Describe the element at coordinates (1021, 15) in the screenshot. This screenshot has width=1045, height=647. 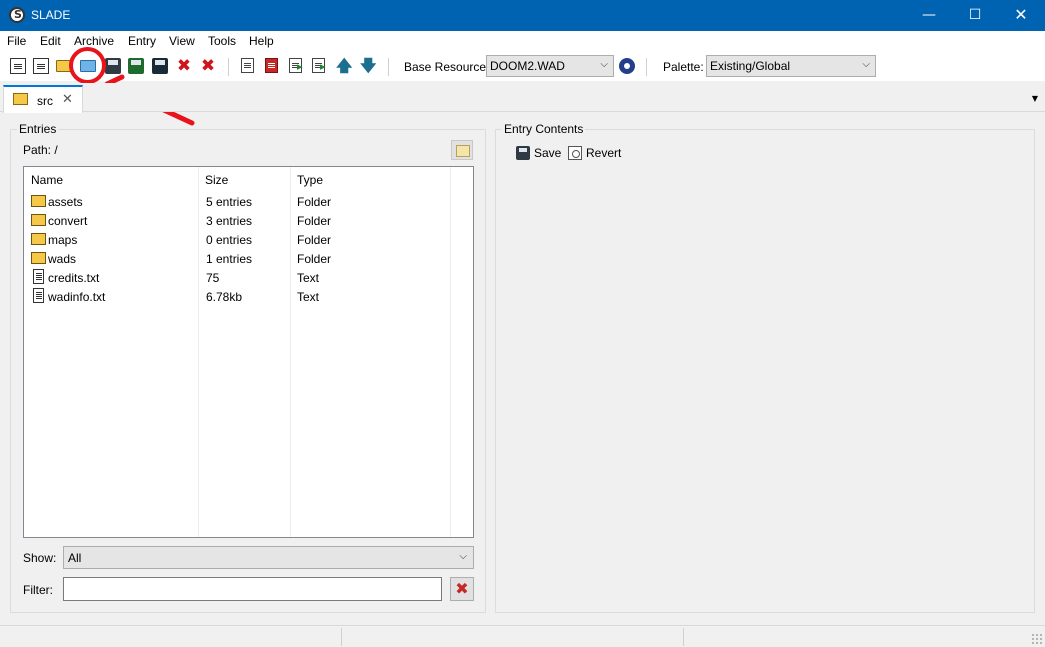
I see `close-window-button: ✕` at that location.